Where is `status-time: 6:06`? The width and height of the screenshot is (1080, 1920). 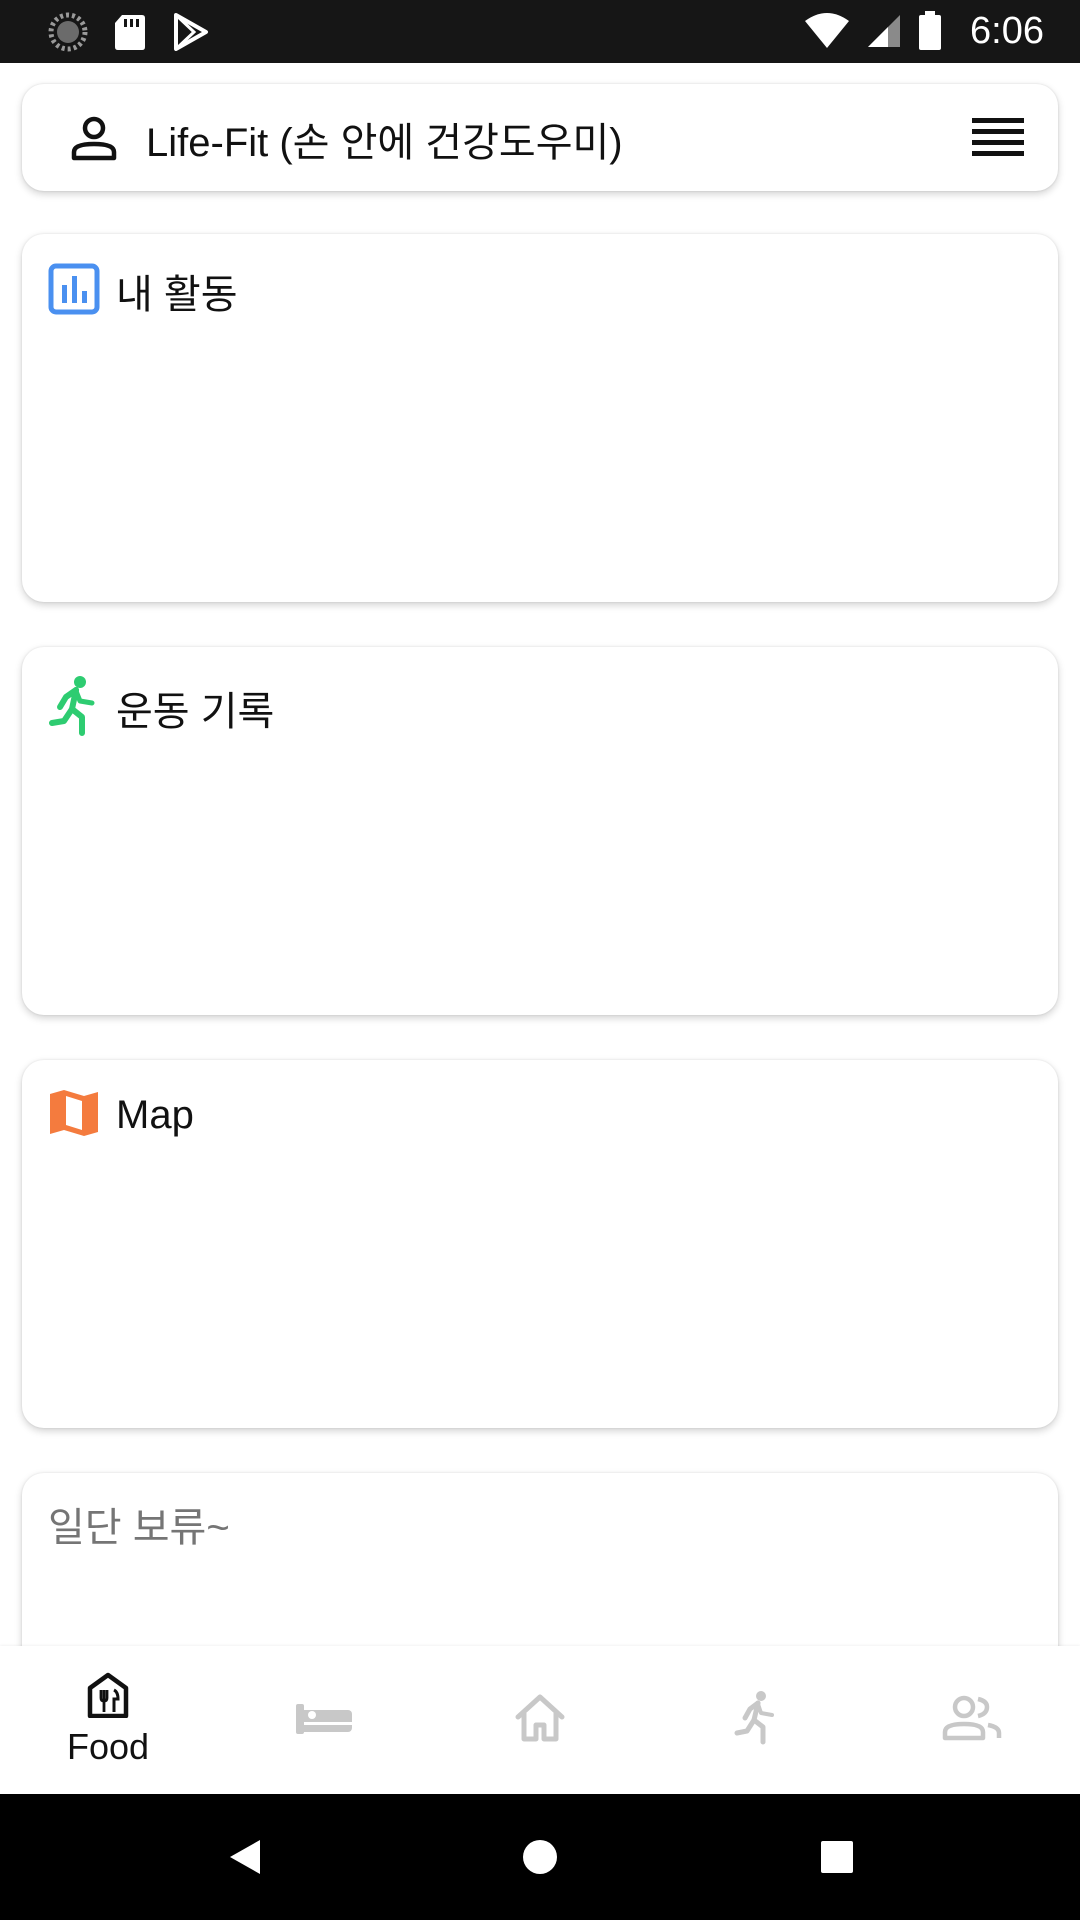 status-time: 6:06 is located at coordinates (1007, 30).